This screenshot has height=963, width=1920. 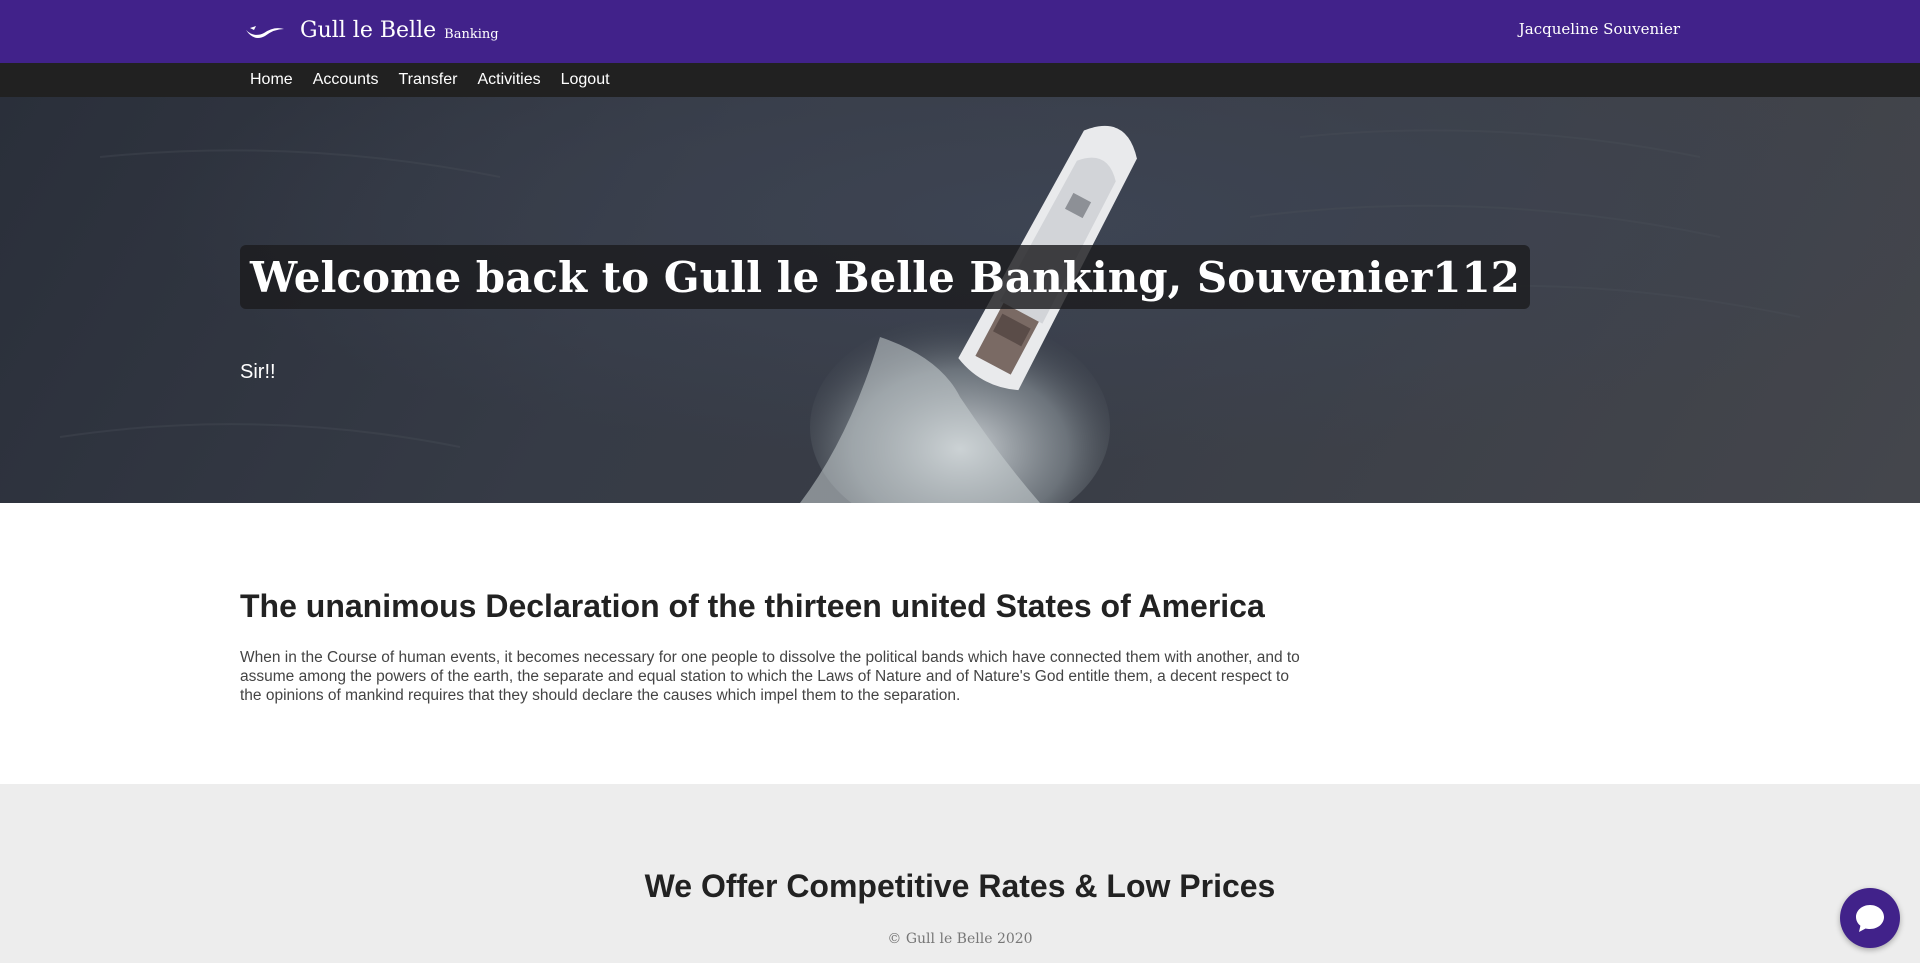 I want to click on nav-bar: Home Accounts Transfer Activities Logout, so click(x=960, y=80).